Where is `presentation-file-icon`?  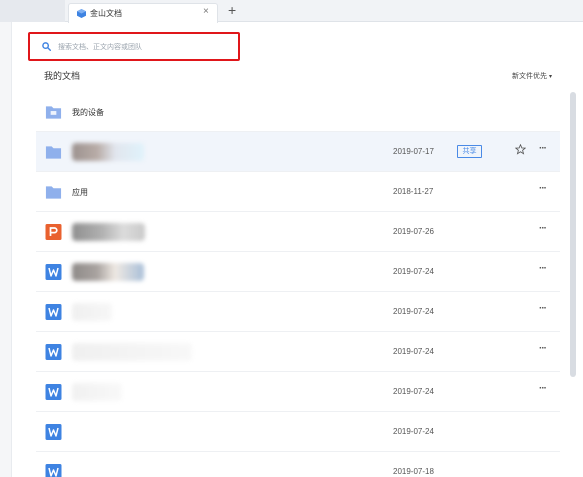
presentation-file-icon is located at coordinates (53, 232).